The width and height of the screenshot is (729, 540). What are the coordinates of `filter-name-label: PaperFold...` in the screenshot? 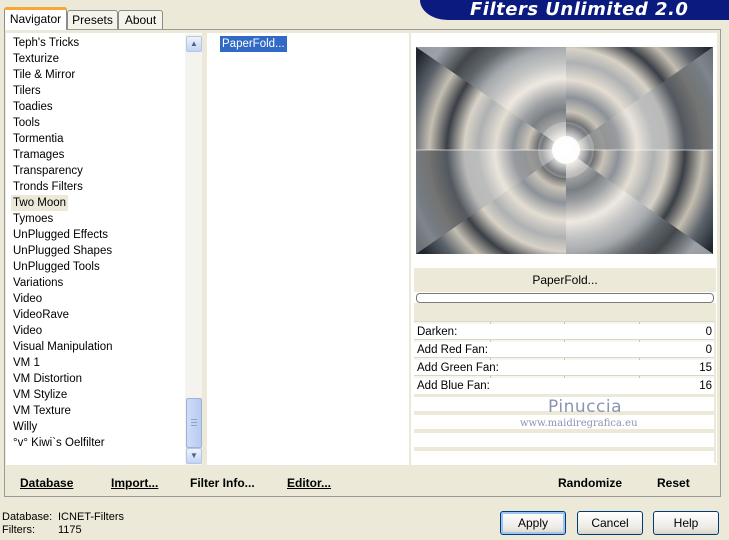 It's located at (565, 280).